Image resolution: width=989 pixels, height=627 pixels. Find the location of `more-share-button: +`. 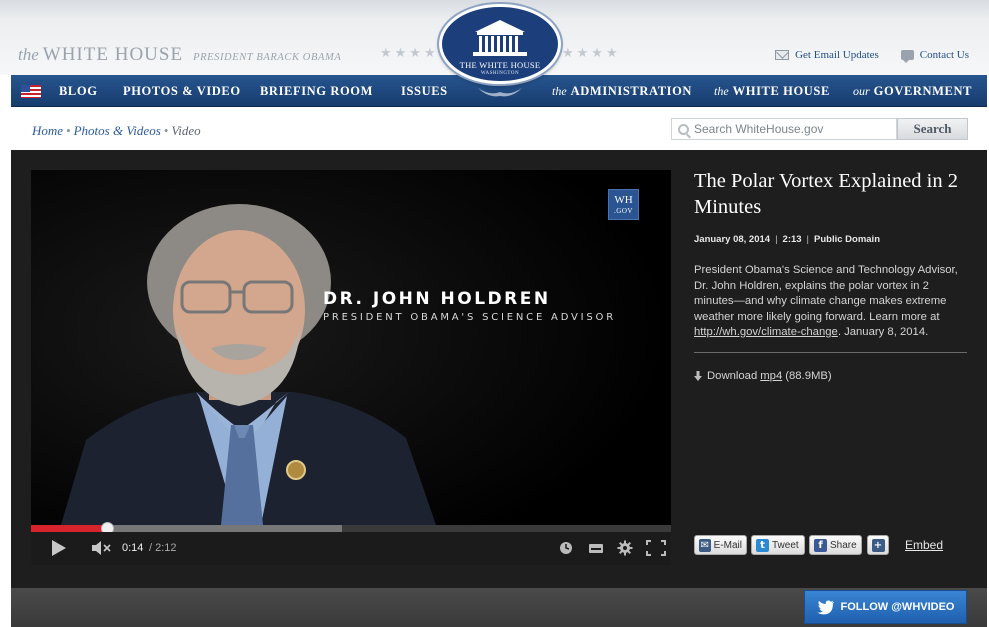

more-share-button: + is located at coordinates (878, 545).